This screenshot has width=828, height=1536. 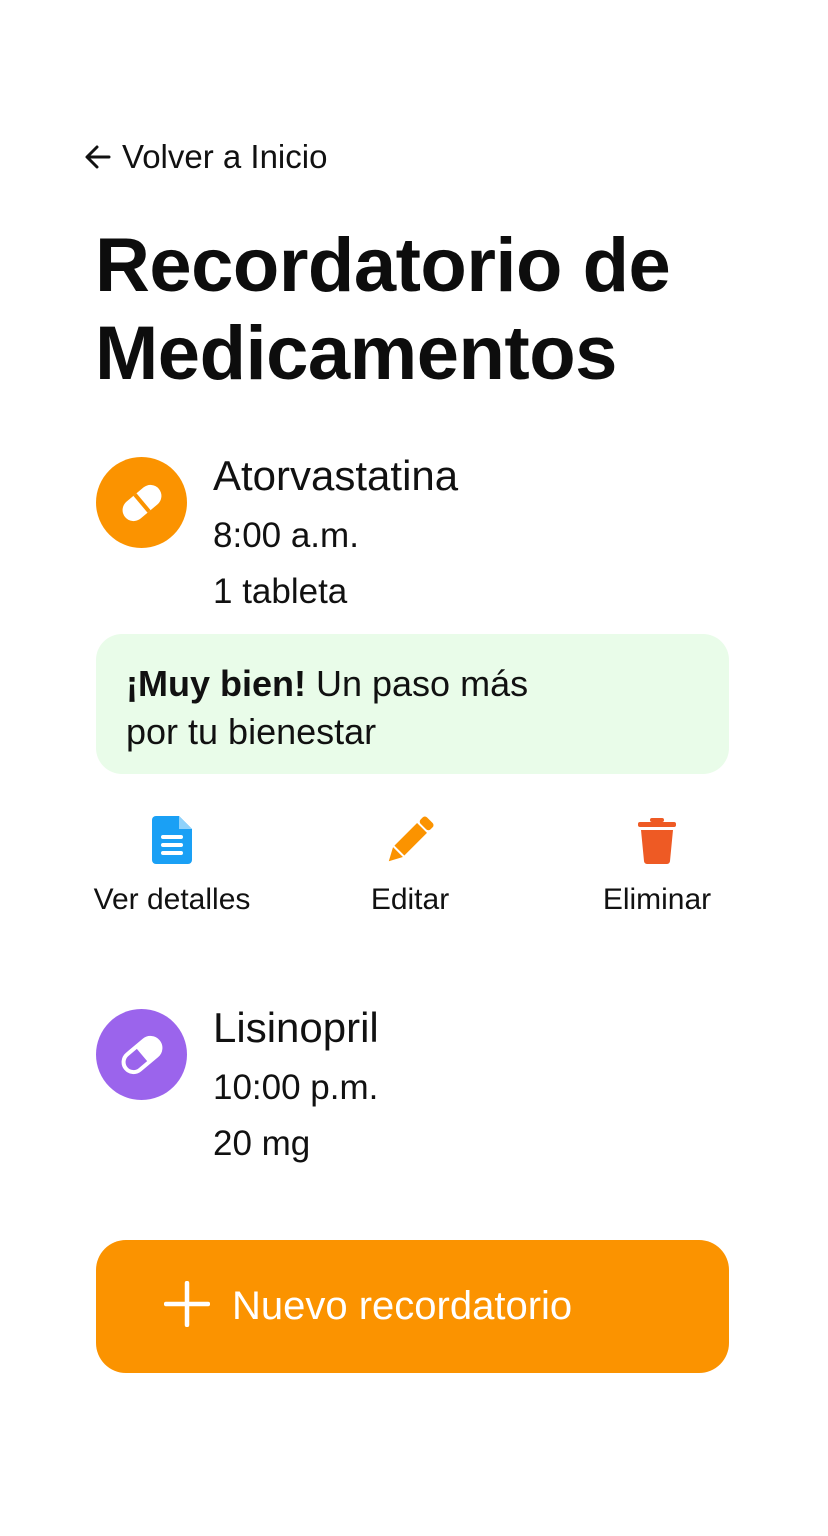 I want to click on arrow-left-icon, so click(x=98, y=157).